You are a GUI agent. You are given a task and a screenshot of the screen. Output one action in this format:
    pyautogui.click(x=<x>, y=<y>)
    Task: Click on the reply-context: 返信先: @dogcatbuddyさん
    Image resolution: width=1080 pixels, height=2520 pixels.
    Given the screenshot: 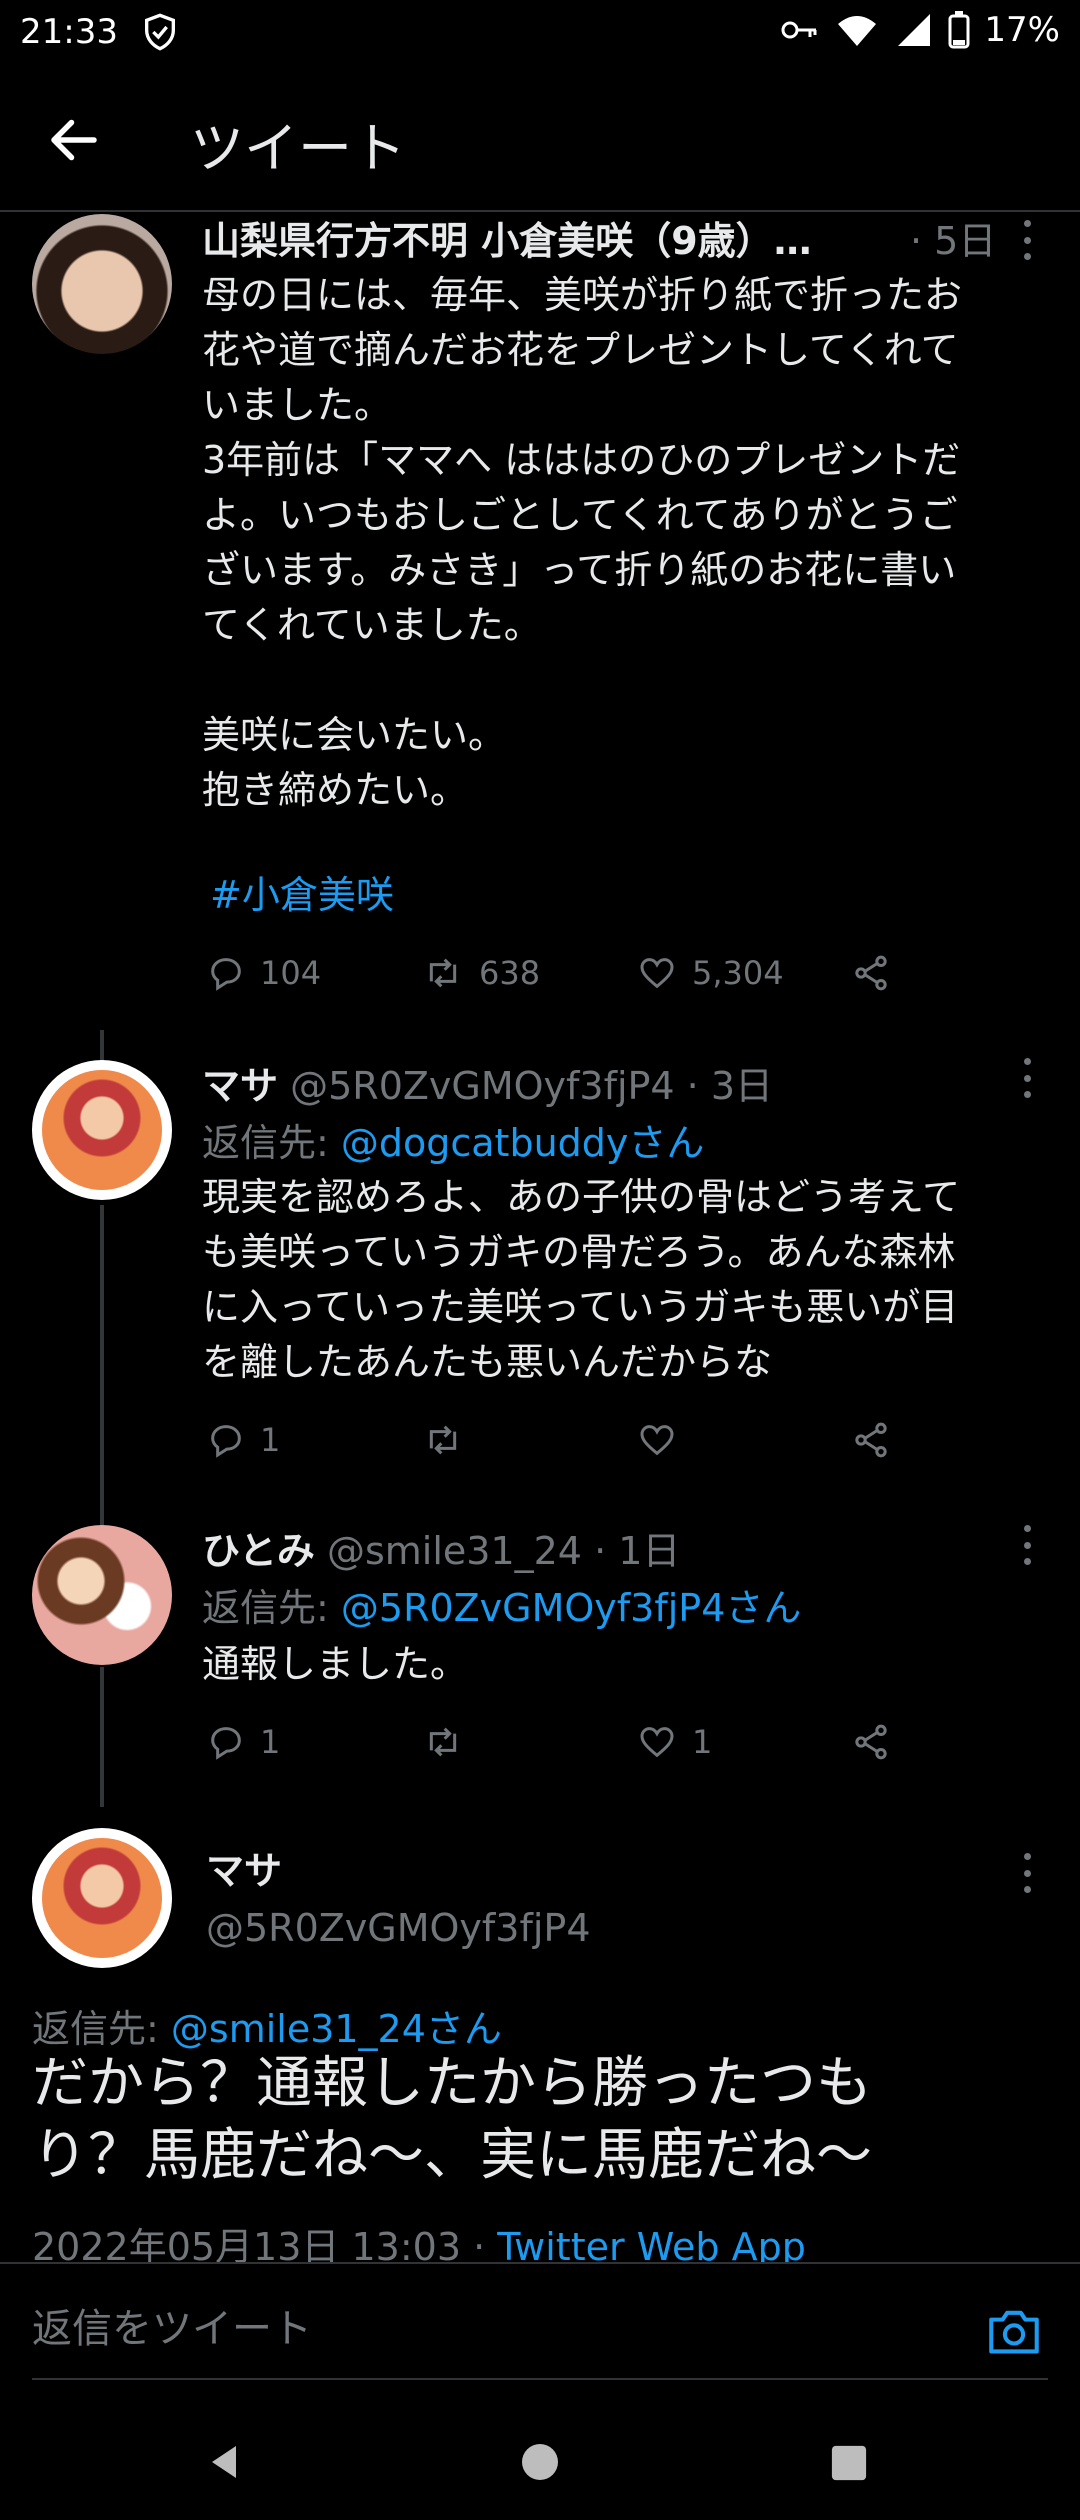 What is the action you would take?
    pyautogui.click(x=453, y=1139)
    